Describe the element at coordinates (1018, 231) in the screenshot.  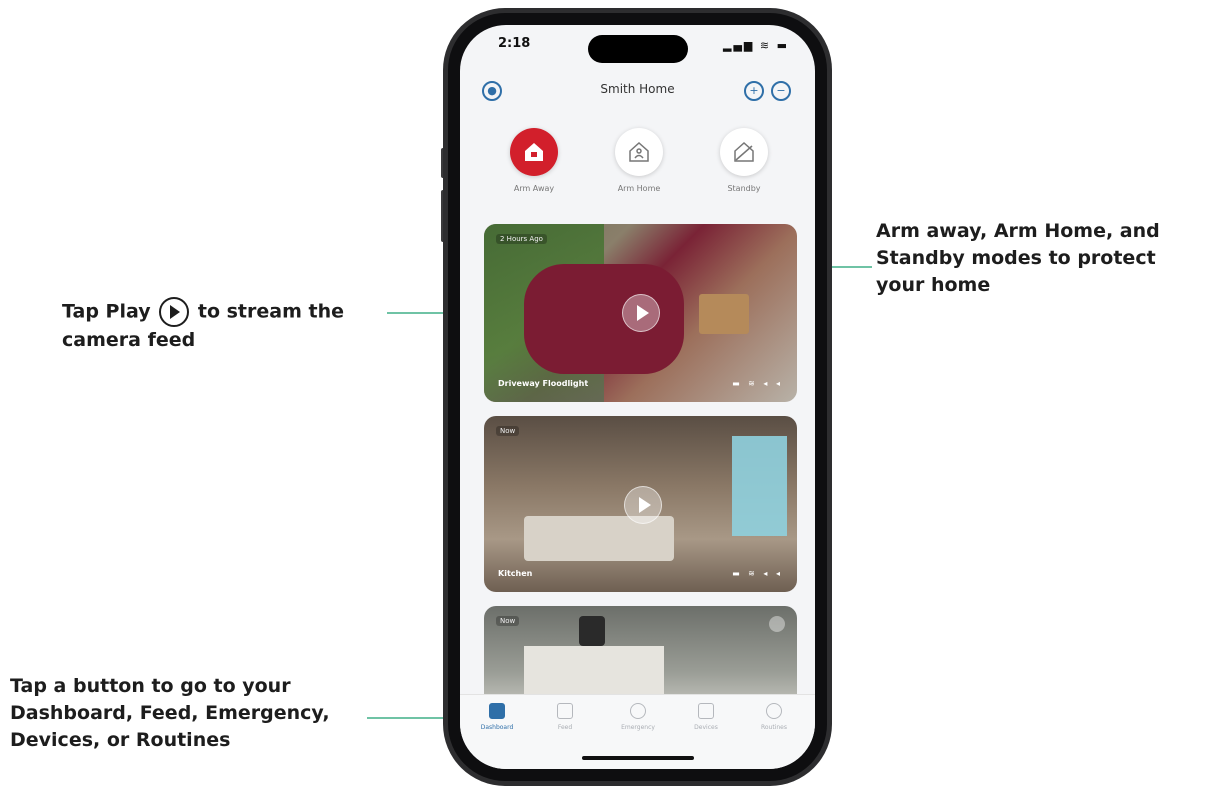
I see `callout-modes-line1: Arm away, Arm Home, and` at that location.